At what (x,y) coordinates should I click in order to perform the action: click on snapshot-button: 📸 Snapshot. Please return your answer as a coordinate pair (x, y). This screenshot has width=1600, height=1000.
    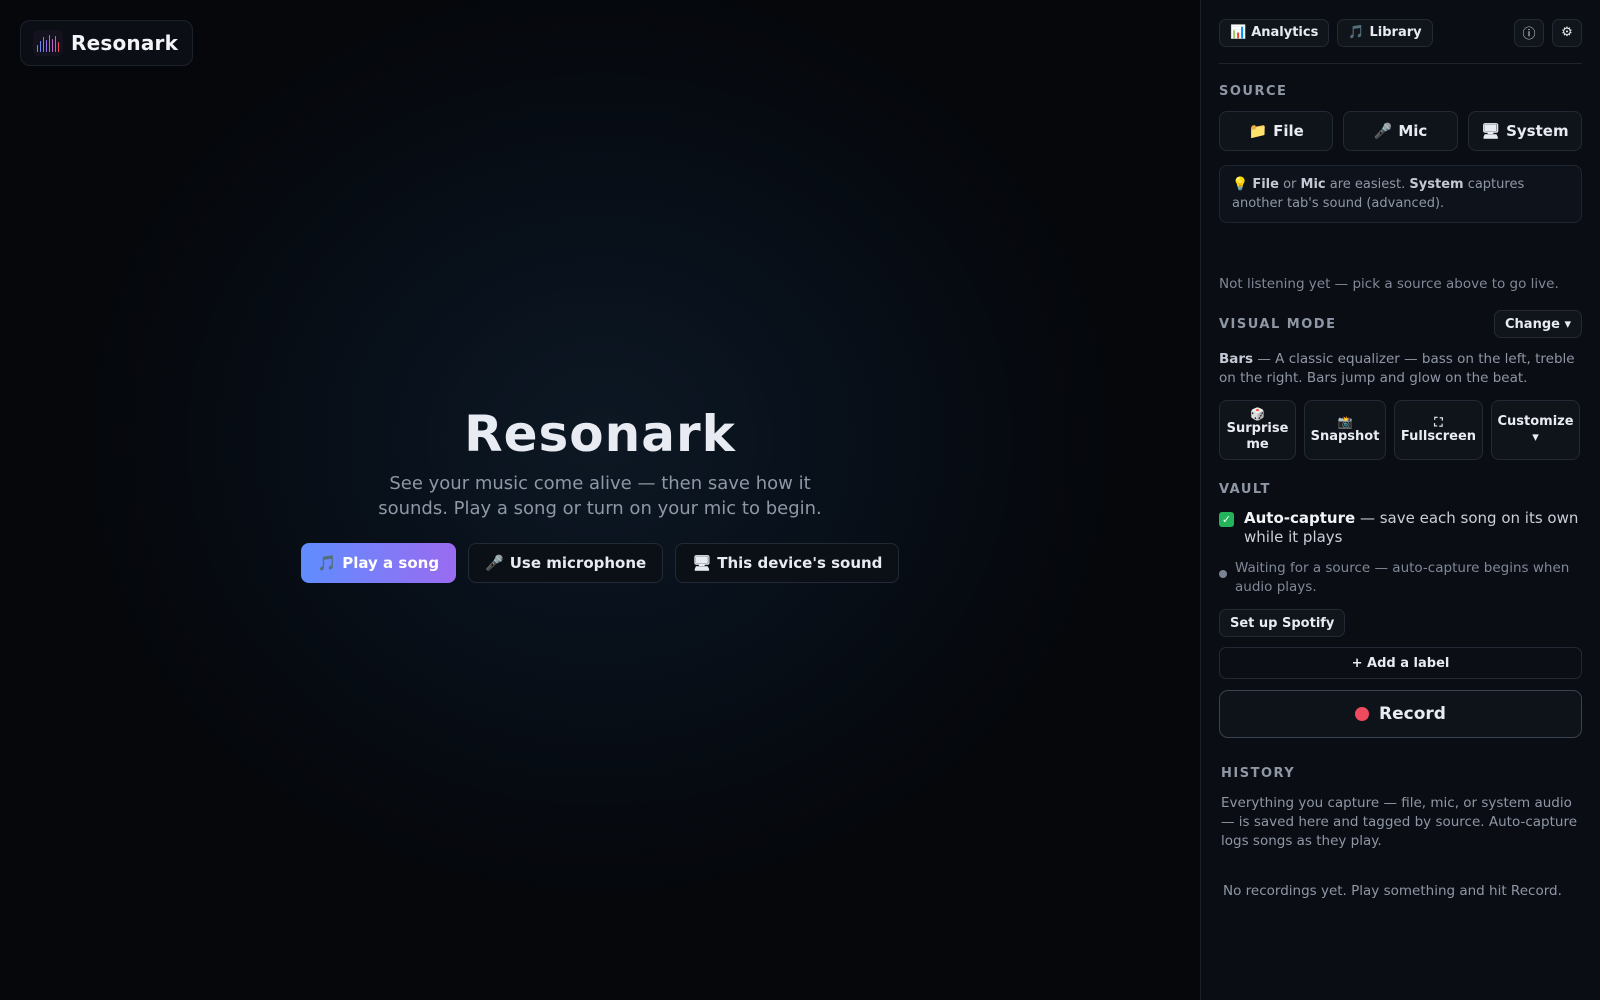
    Looking at the image, I should click on (1345, 430).